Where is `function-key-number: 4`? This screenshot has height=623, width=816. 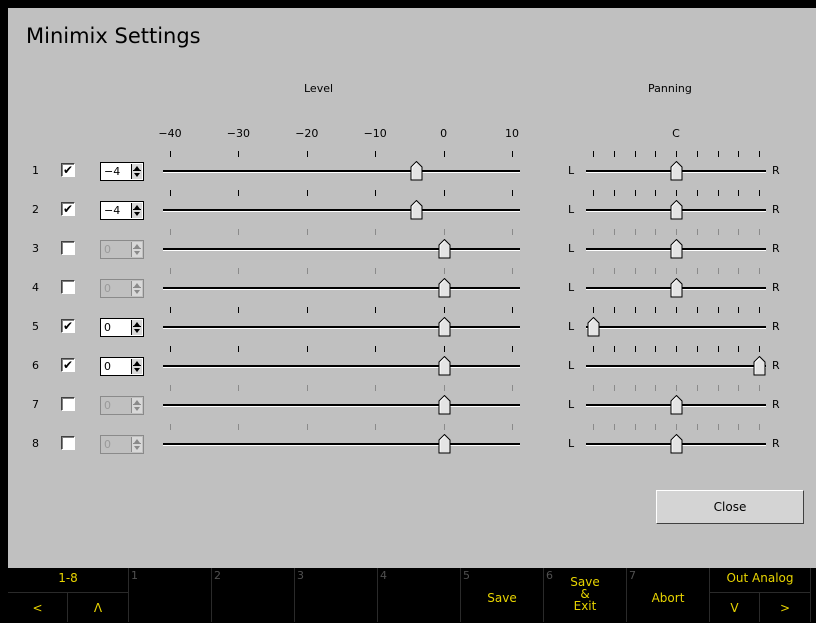
function-key-number: 4 is located at coordinates (383, 575).